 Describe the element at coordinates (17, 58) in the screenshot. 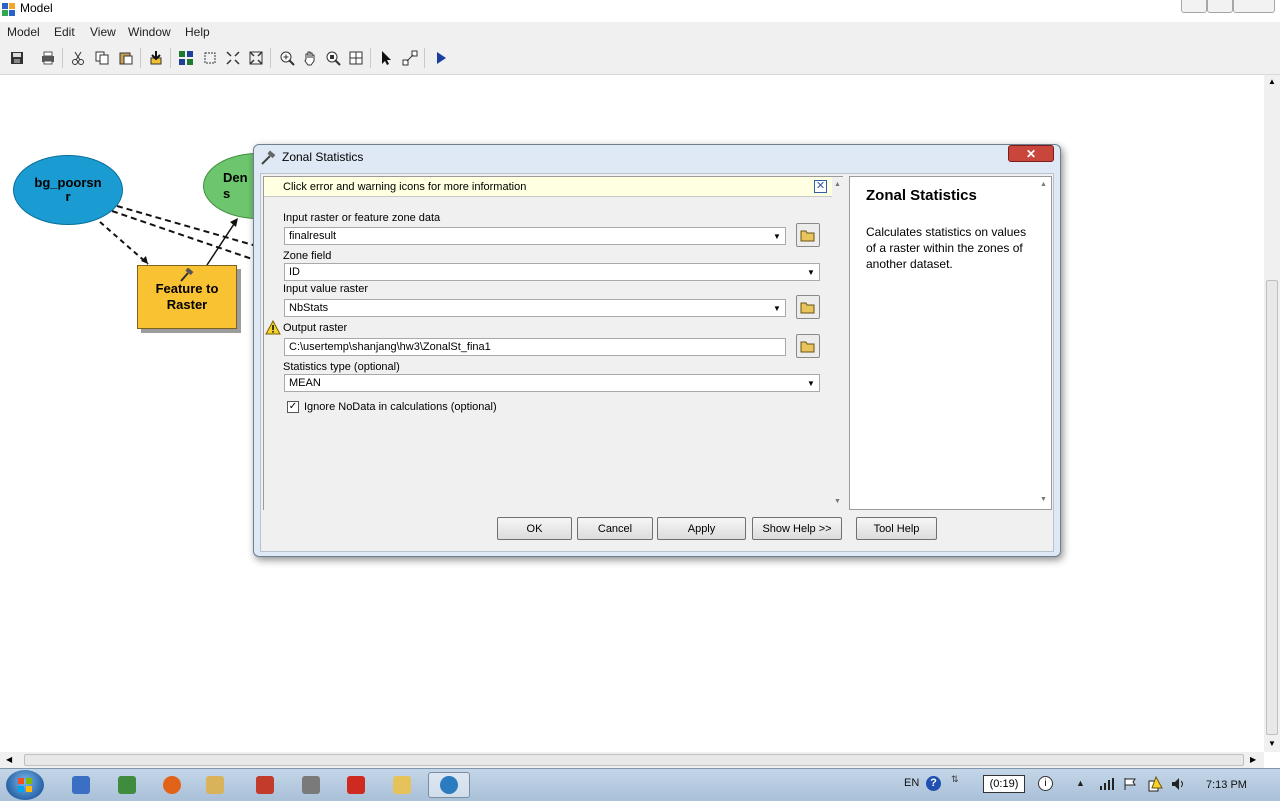

I see `save-icon` at that location.